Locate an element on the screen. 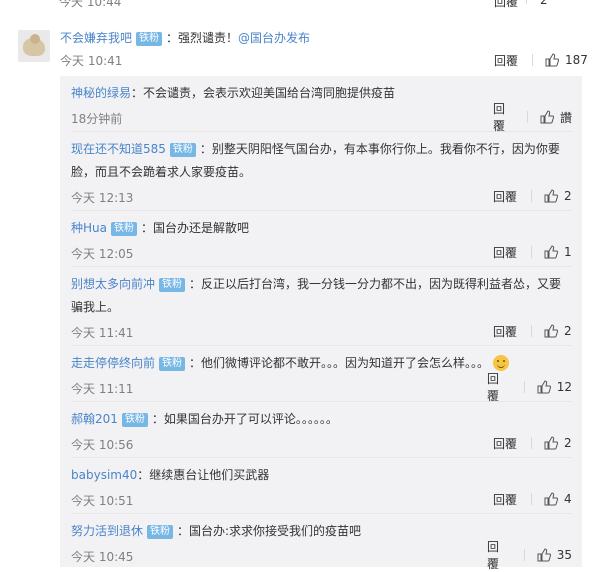  reply-time: 今天 11:41 is located at coordinates (102, 333).